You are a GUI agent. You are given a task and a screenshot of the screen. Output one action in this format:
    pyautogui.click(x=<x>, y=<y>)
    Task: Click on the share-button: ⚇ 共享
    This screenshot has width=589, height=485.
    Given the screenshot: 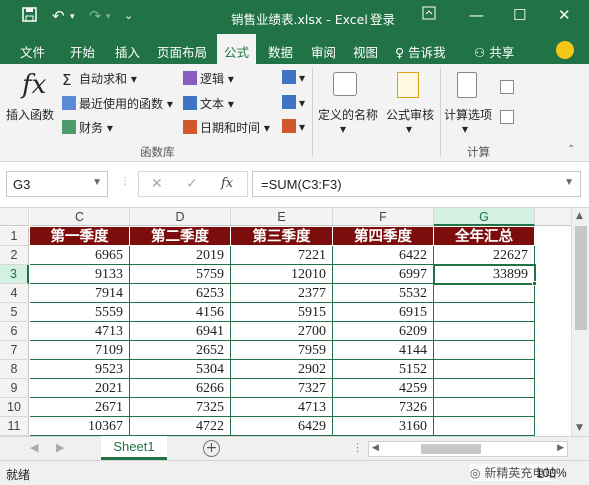 What is the action you would take?
    pyautogui.click(x=494, y=51)
    